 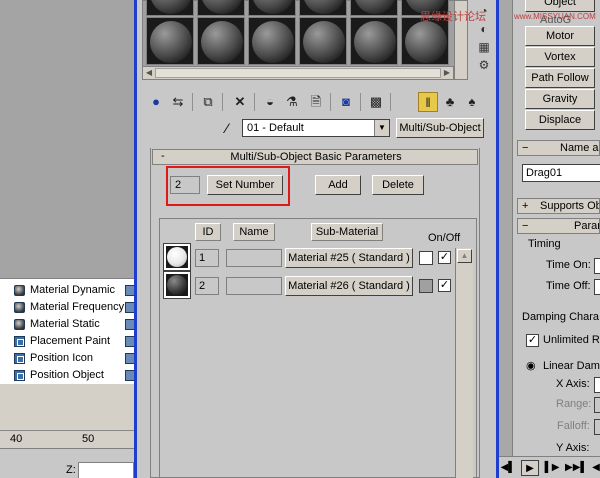 What do you see at coordinates (178, 102) in the screenshot?
I see `put-to-scene-icon: ⇆` at bounding box center [178, 102].